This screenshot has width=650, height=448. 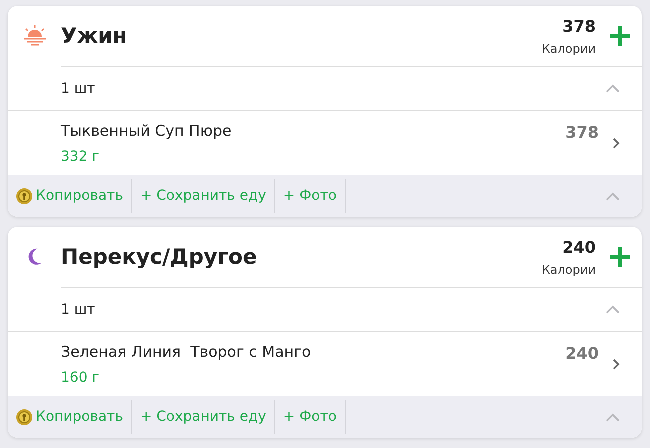 What do you see at coordinates (579, 26) in the screenshot?
I see `calorie-total: 378` at bounding box center [579, 26].